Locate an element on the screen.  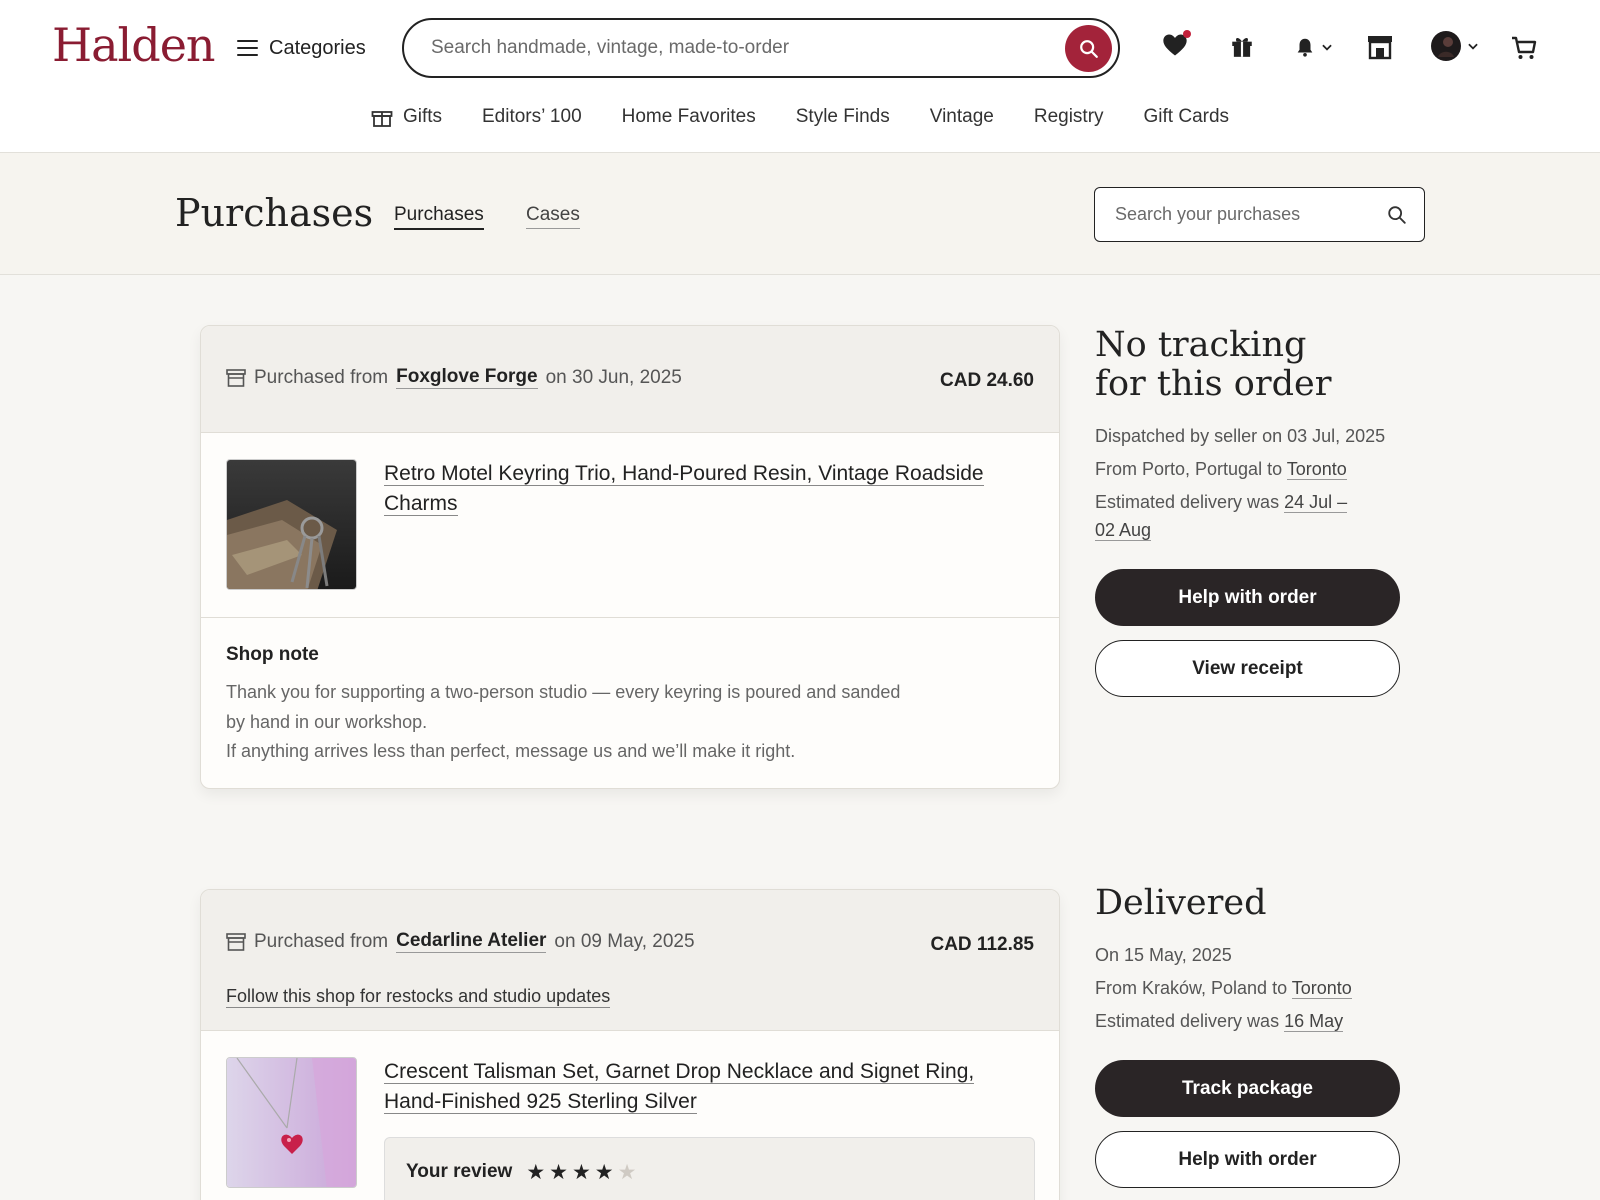
view-receipt-button: View receipt is located at coordinates (1247, 668).